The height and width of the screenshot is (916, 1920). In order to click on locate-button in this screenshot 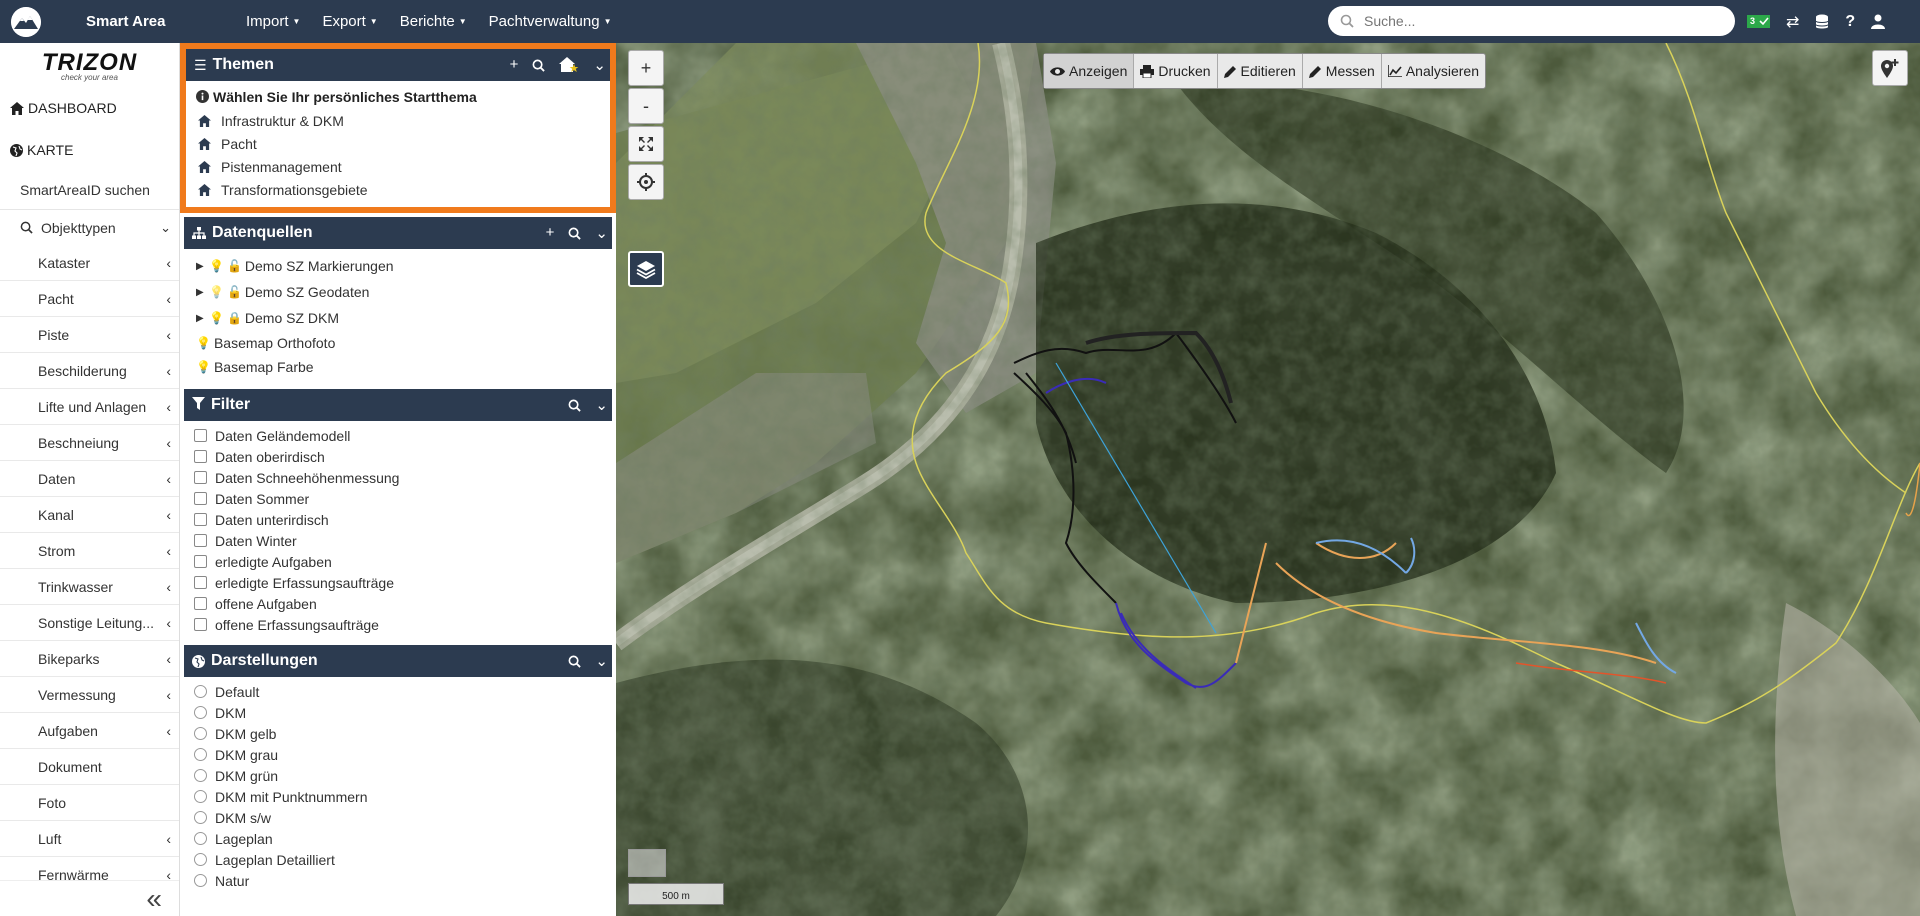, I will do `click(646, 182)`.